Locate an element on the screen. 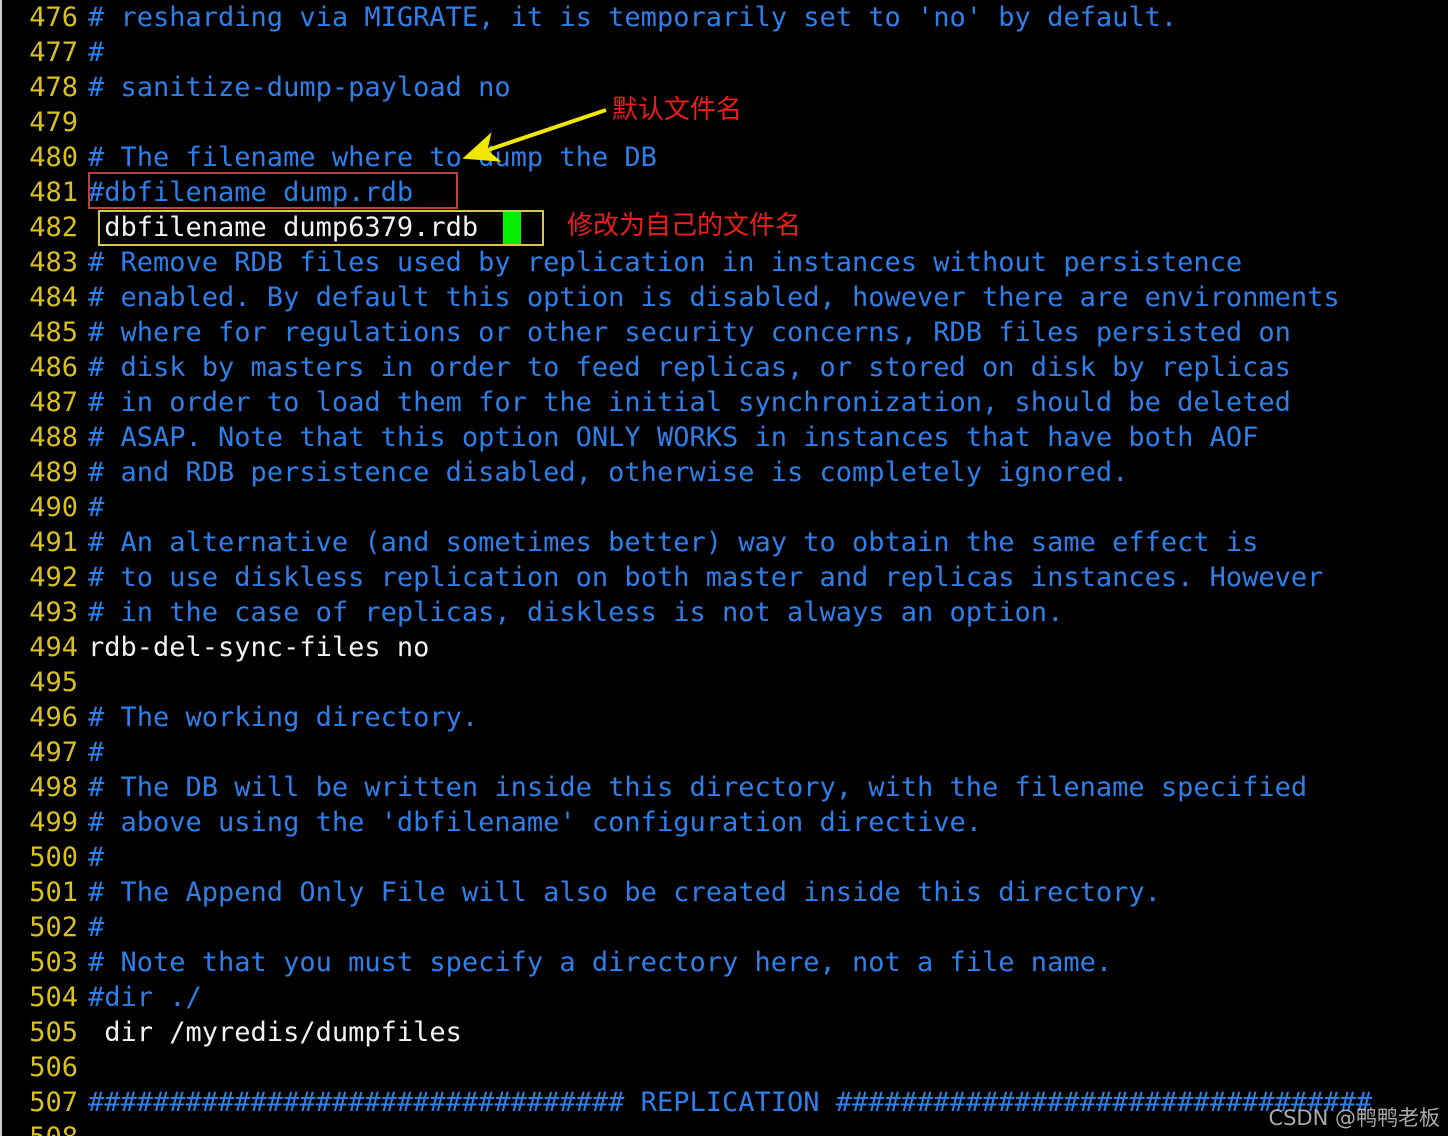 This screenshot has width=1448, height=1136. line-number: 506 is located at coordinates (53, 1067).